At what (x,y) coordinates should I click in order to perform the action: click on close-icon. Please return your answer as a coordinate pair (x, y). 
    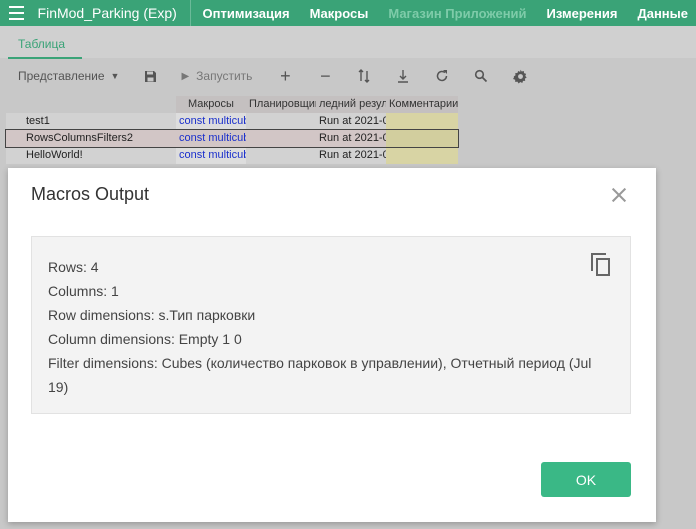
    Looking at the image, I should click on (619, 195).